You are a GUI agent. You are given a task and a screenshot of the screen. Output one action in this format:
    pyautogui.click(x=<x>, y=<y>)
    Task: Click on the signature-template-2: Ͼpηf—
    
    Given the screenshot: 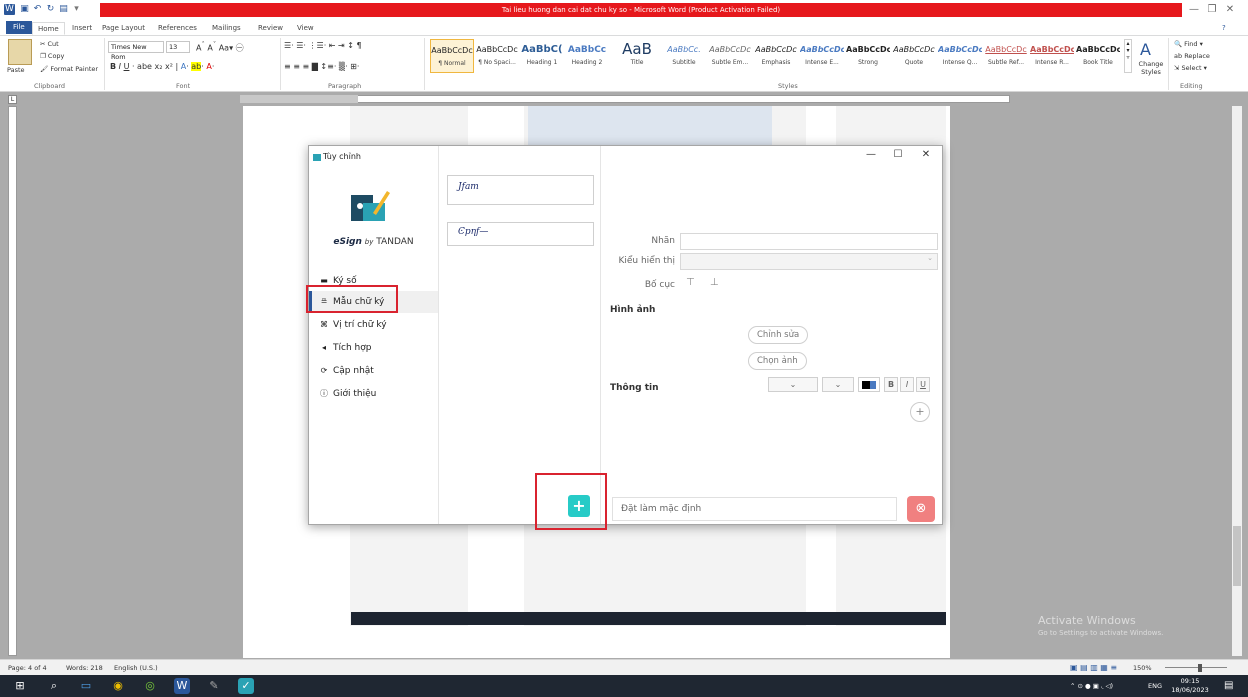 What is the action you would take?
    pyautogui.click(x=520, y=234)
    